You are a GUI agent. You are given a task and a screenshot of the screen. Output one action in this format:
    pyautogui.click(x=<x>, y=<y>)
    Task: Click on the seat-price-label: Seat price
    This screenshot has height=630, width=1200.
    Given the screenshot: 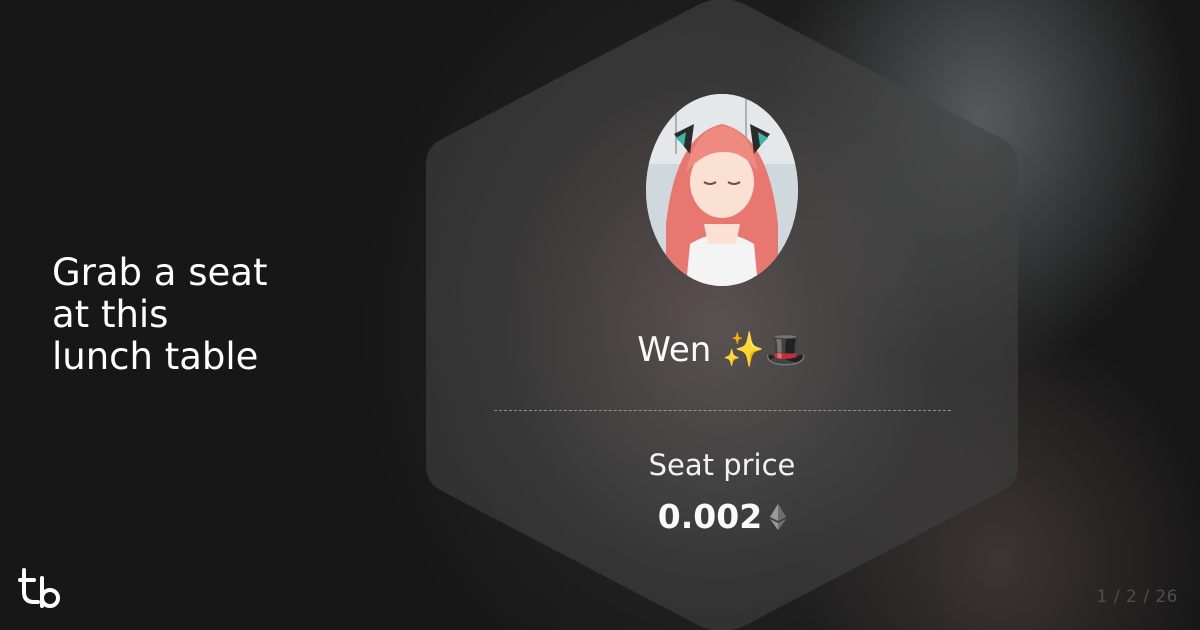 What is the action you would take?
    pyautogui.click(x=722, y=465)
    